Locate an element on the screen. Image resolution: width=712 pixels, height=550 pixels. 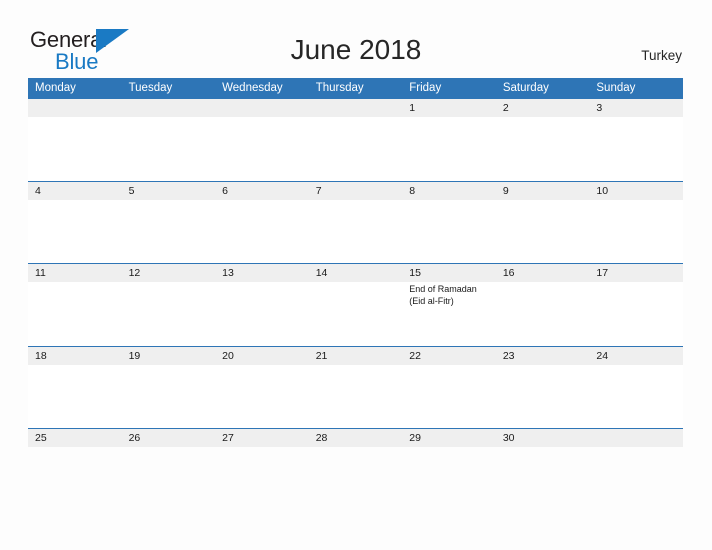
week-row-daynumbers: 4 5 6 7 8 9 10 is located at coordinates (355, 190).